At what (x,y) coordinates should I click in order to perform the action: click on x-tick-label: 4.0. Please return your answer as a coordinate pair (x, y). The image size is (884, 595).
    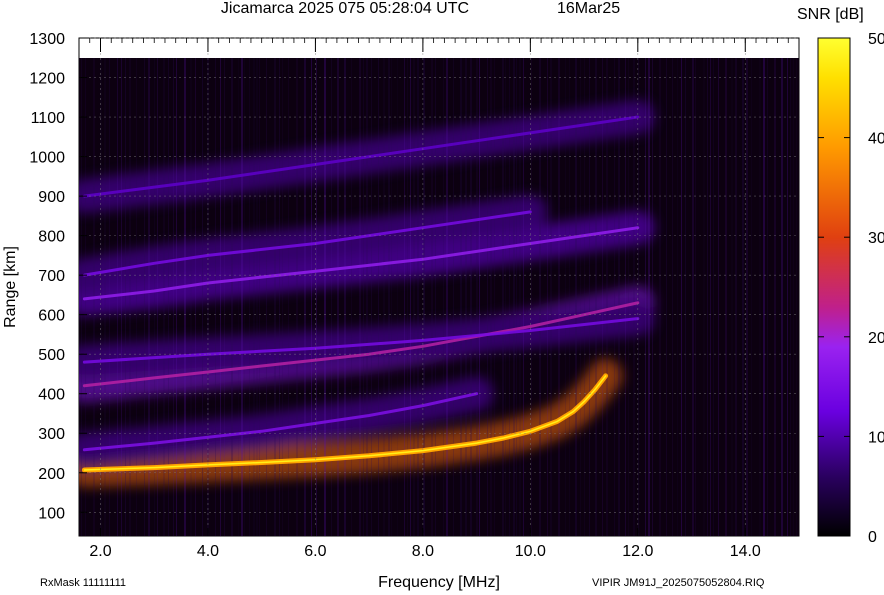
    Looking at the image, I should click on (208, 551).